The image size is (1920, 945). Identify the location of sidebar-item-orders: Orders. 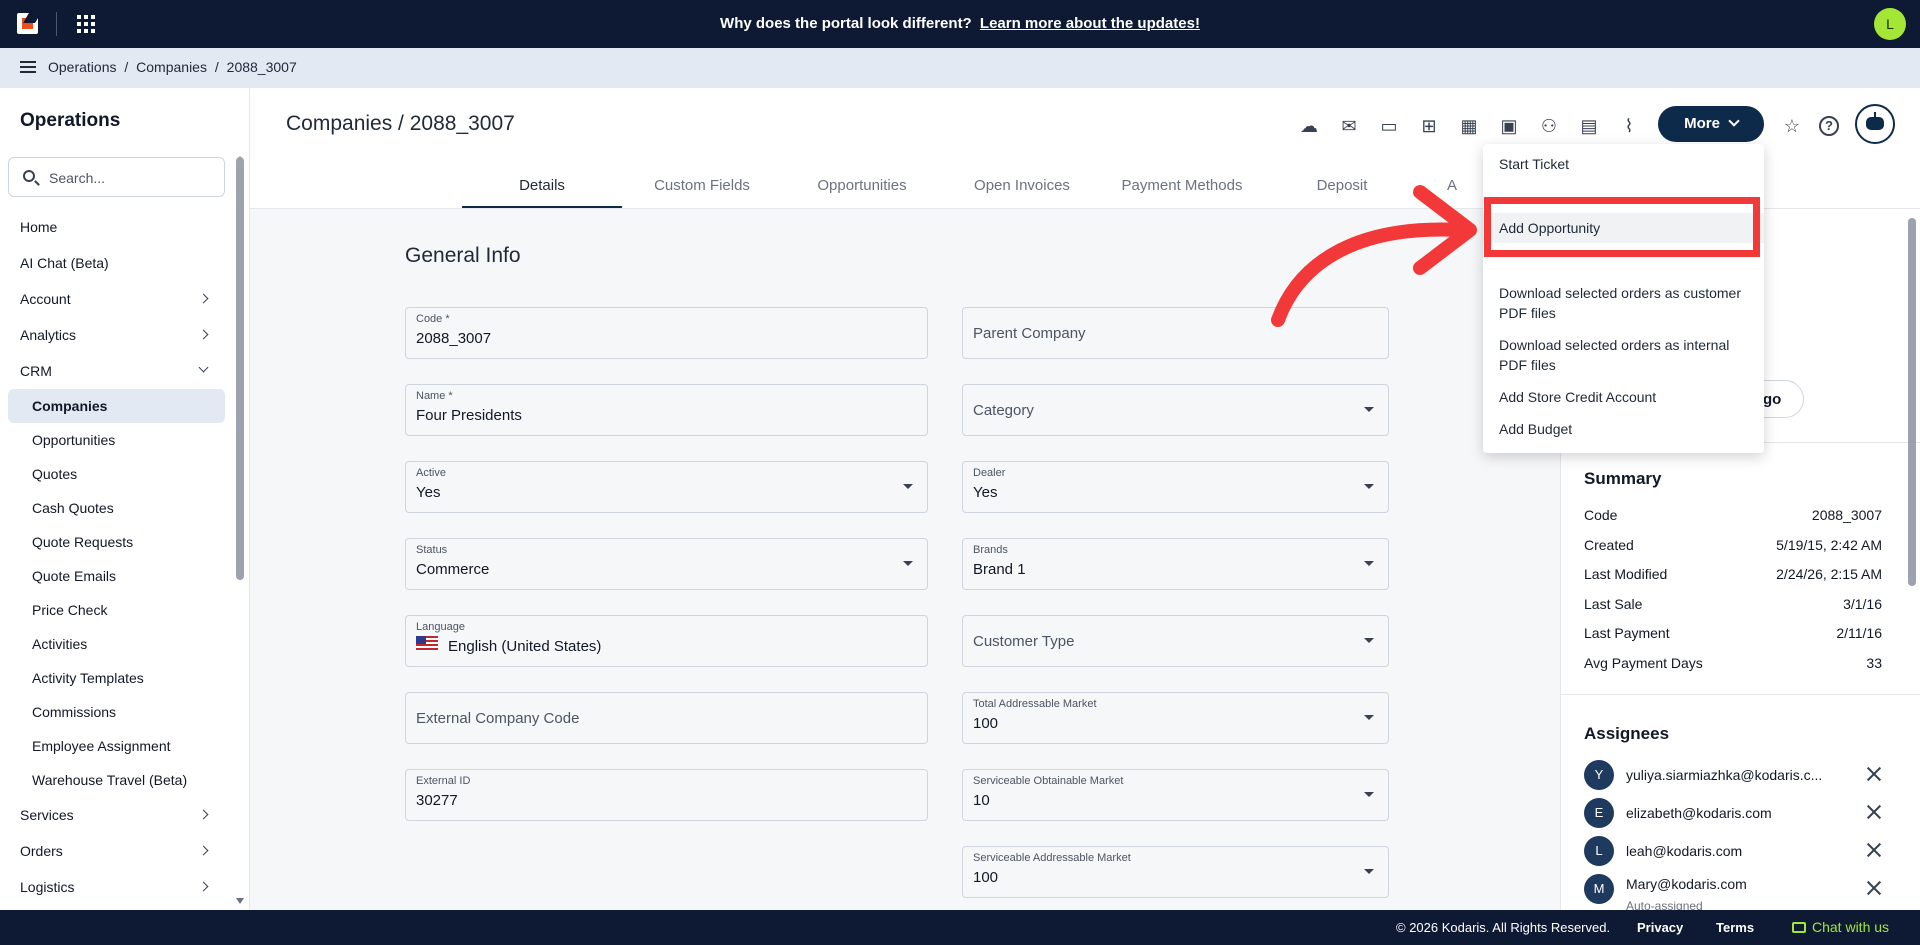
(116, 851).